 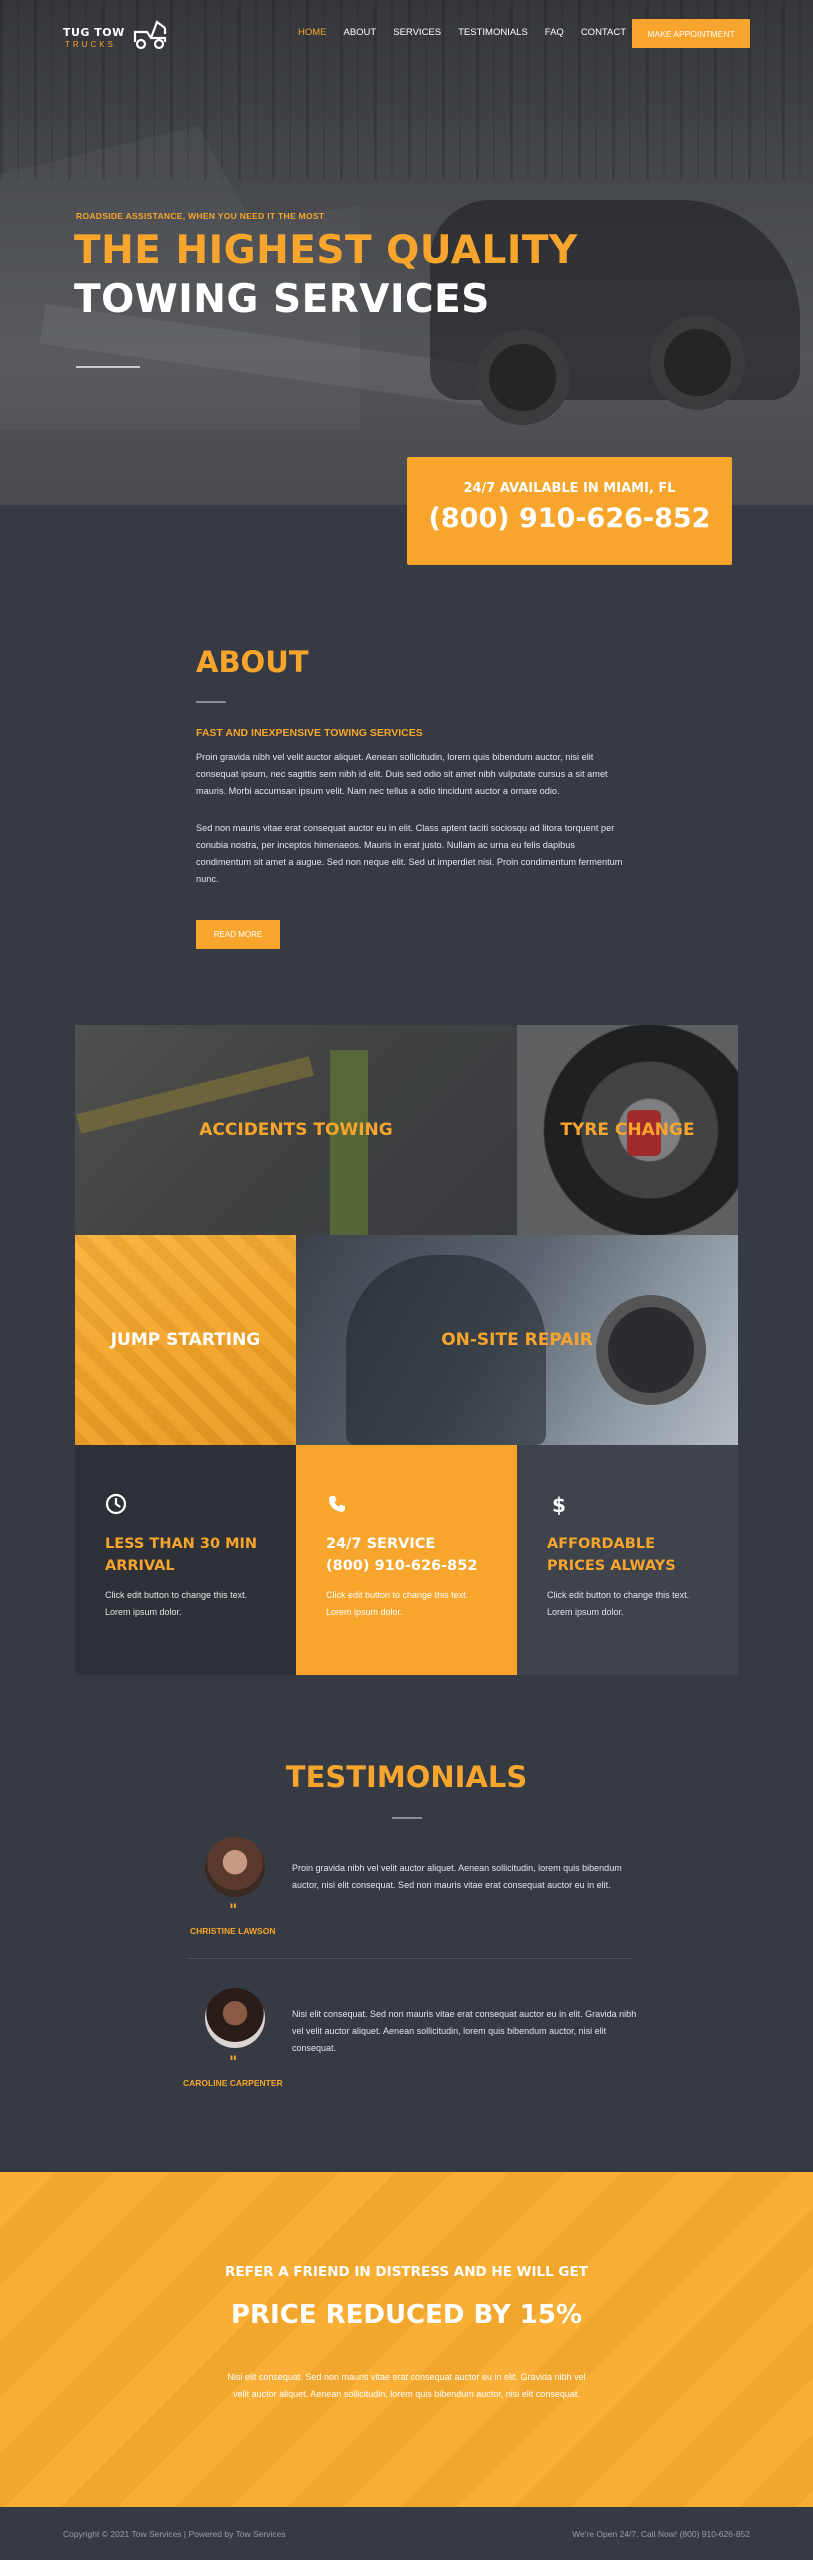 What do you see at coordinates (312, 32) in the screenshot?
I see `nav-home: HOME` at bounding box center [312, 32].